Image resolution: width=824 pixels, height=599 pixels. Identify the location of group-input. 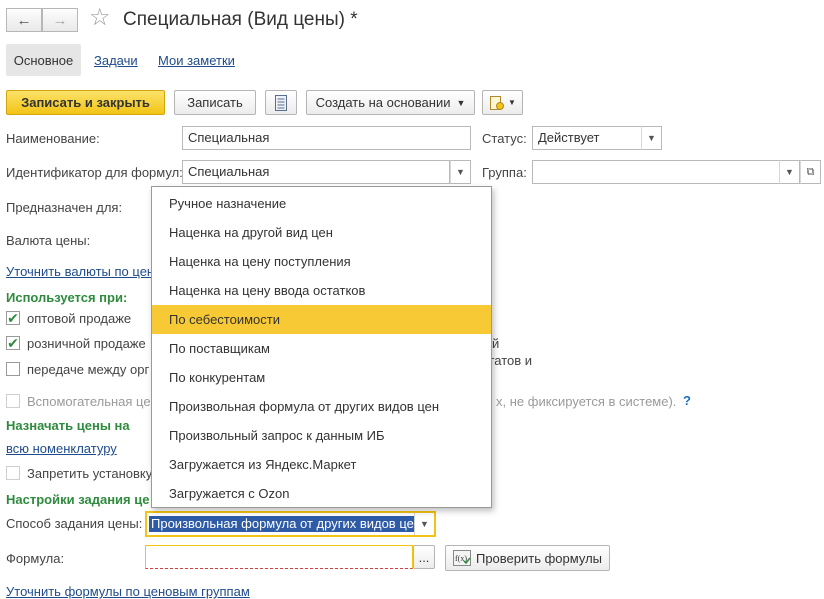
(656, 172).